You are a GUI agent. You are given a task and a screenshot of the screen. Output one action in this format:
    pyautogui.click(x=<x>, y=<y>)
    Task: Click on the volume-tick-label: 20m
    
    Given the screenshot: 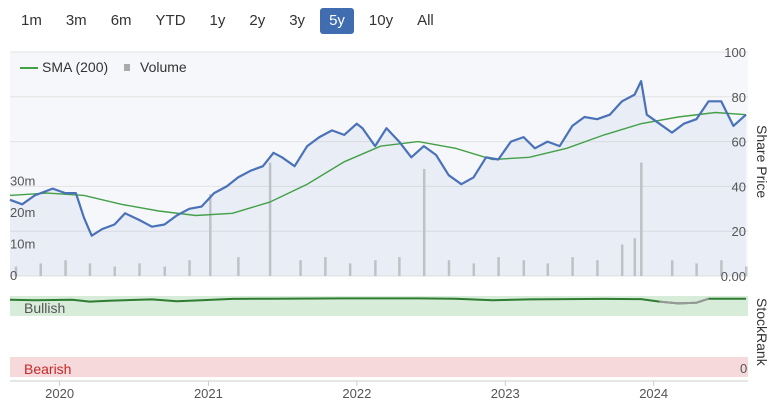 What is the action you would take?
    pyautogui.click(x=22, y=212)
    